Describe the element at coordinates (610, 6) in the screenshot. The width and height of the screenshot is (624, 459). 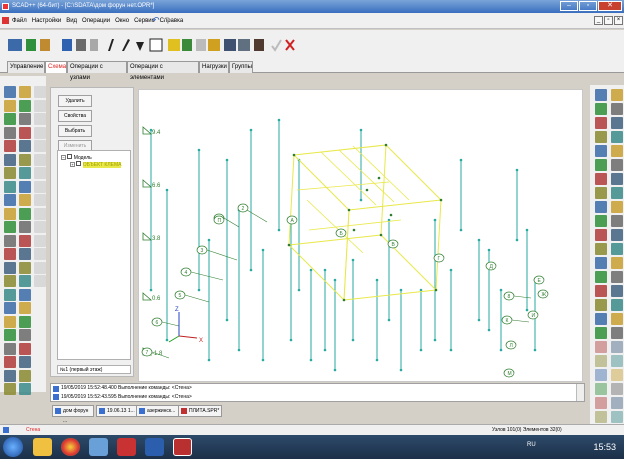
I see `close-button: ✕` at that location.